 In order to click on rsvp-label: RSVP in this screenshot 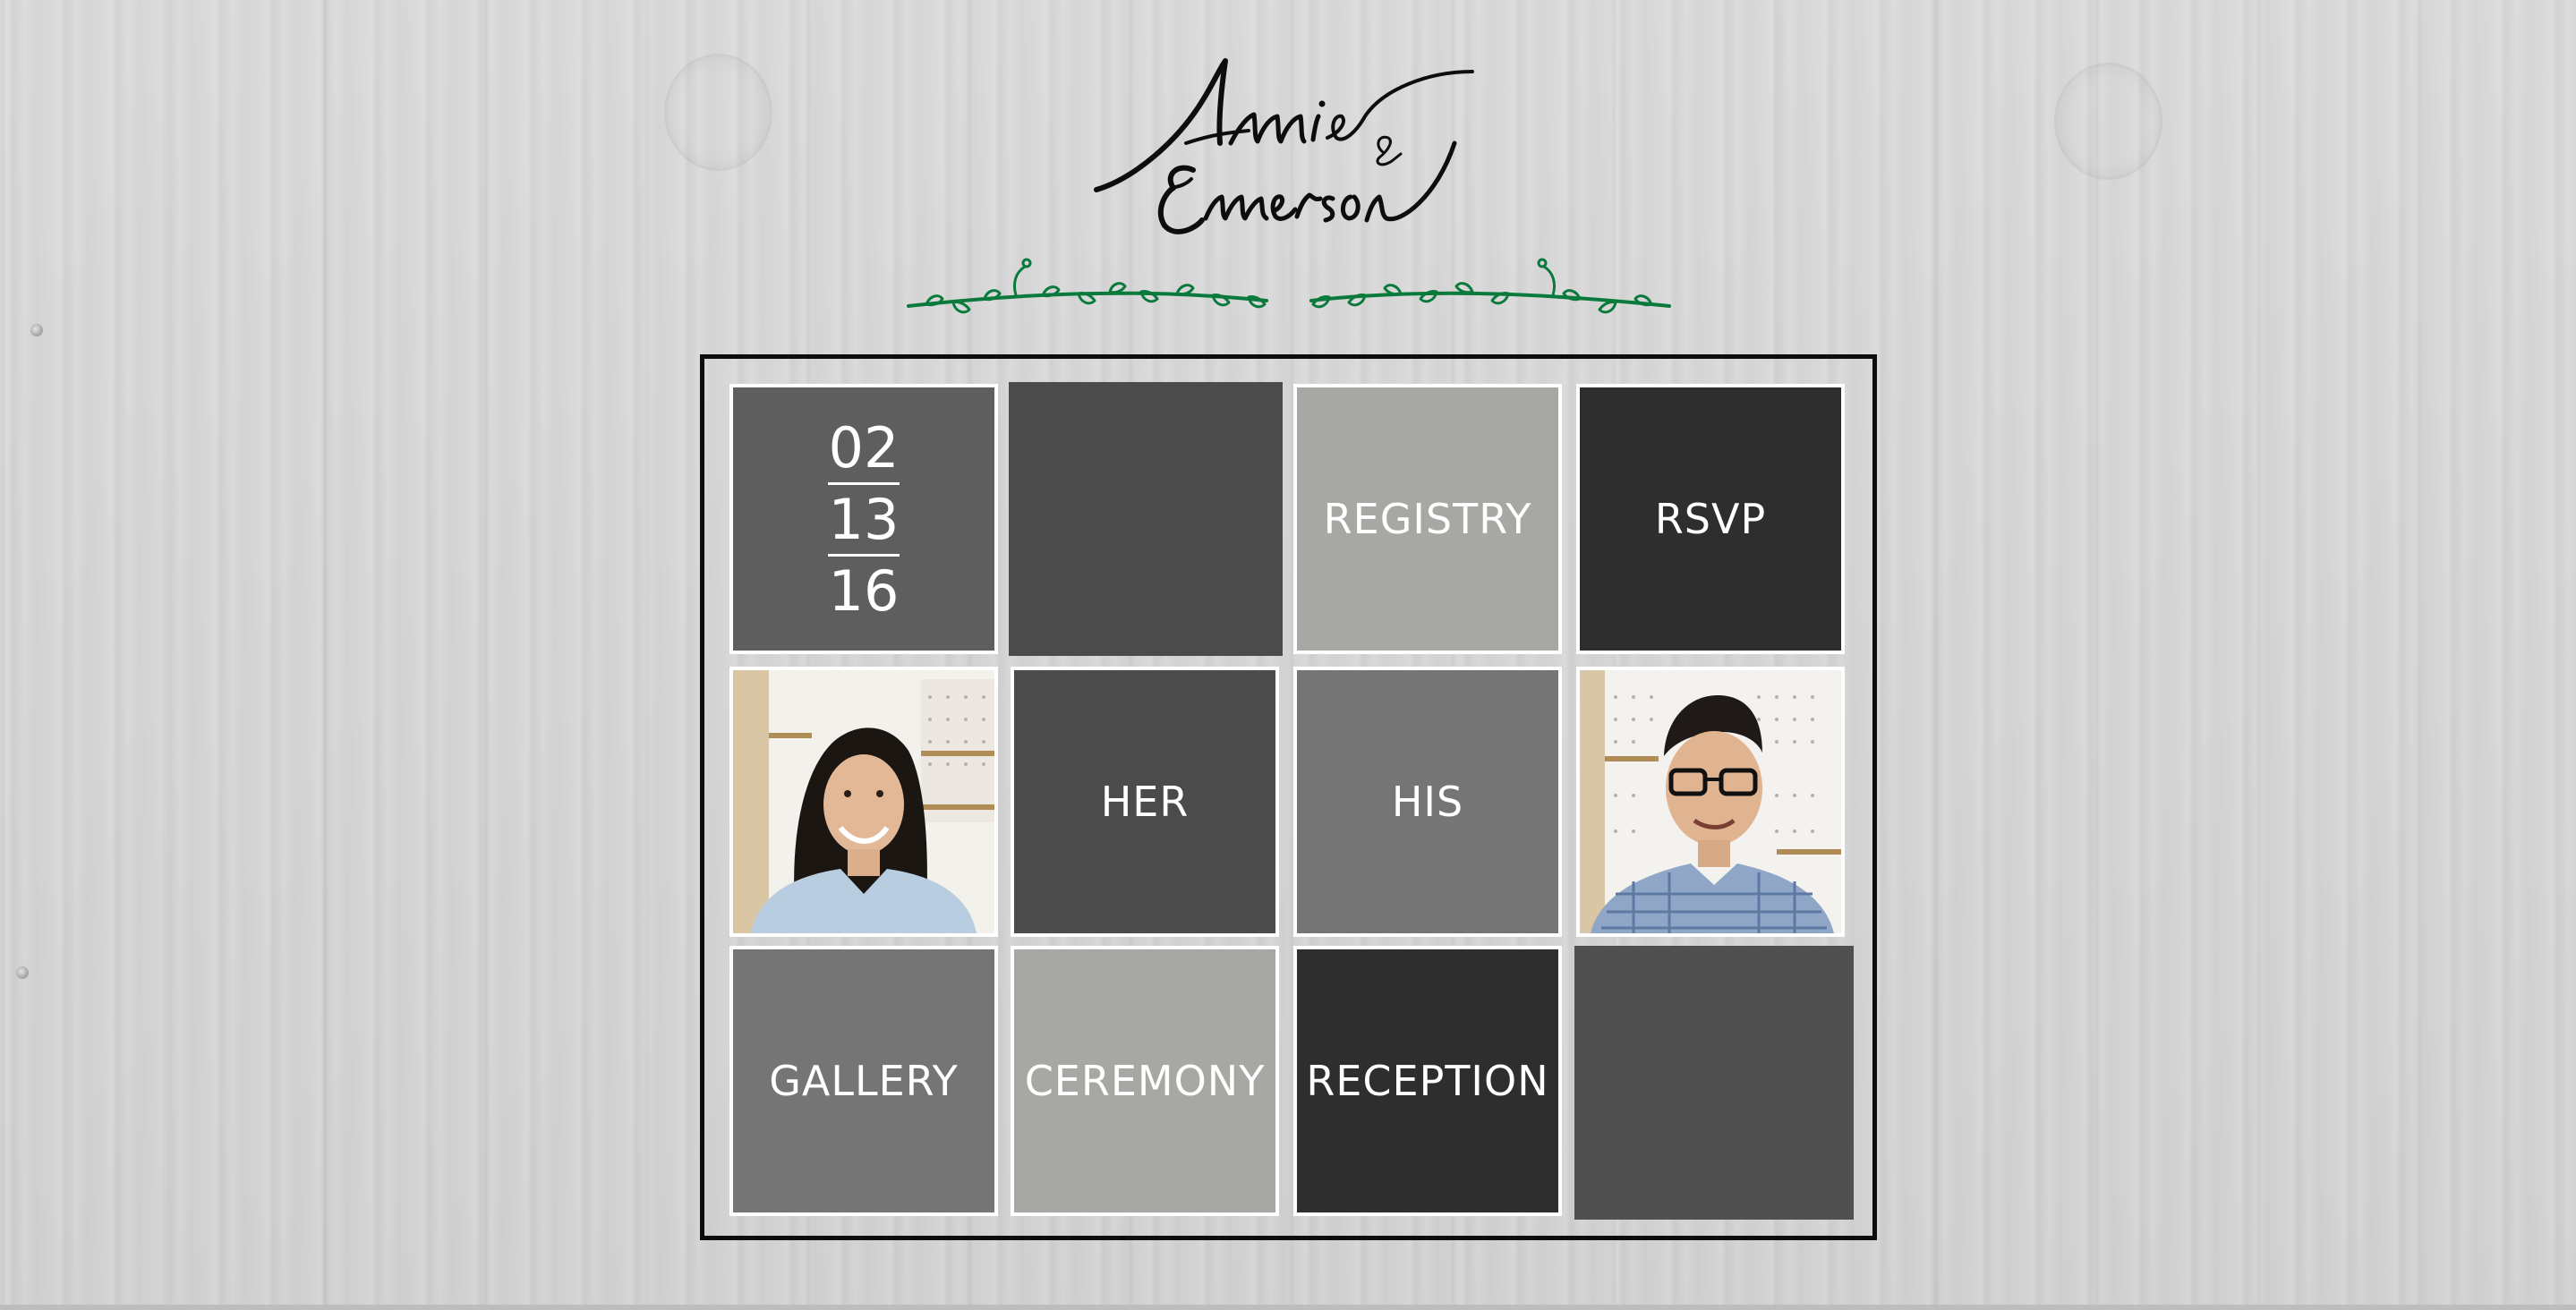, I will do `click(1710, 519)`.